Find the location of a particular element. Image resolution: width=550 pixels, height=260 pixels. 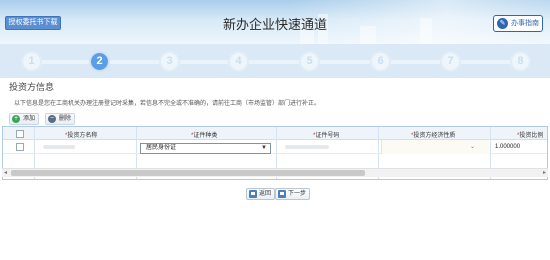

minus-icon: − is located at coordinates (52, 119).